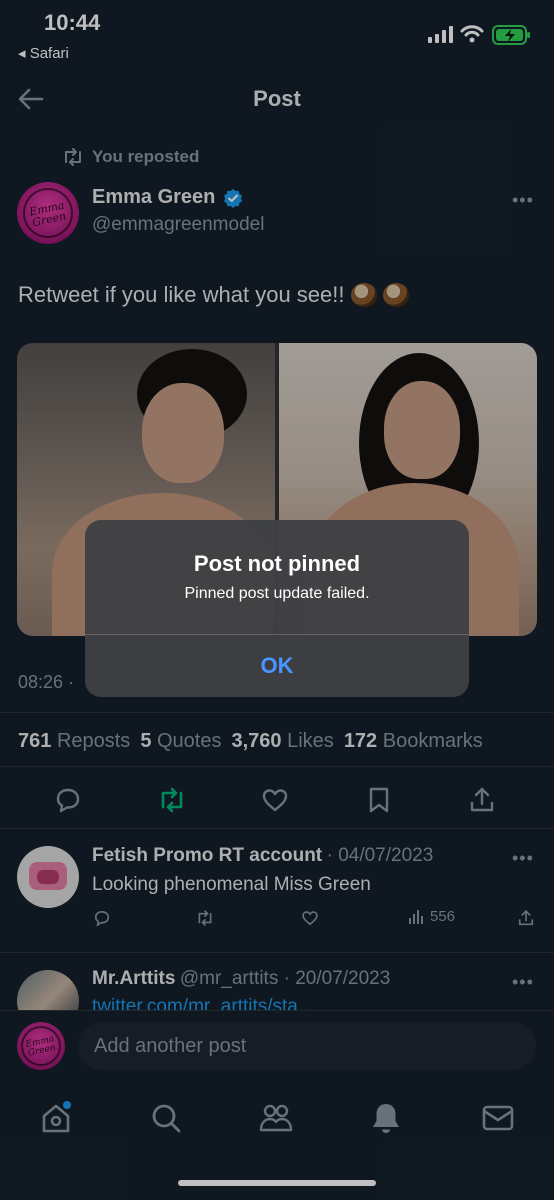 This screenshot has height=1200, width=554. Describe the element at coordinates (277, 593) in the screenshot. I see `alert-message: Pinned post update failed.` at that location.